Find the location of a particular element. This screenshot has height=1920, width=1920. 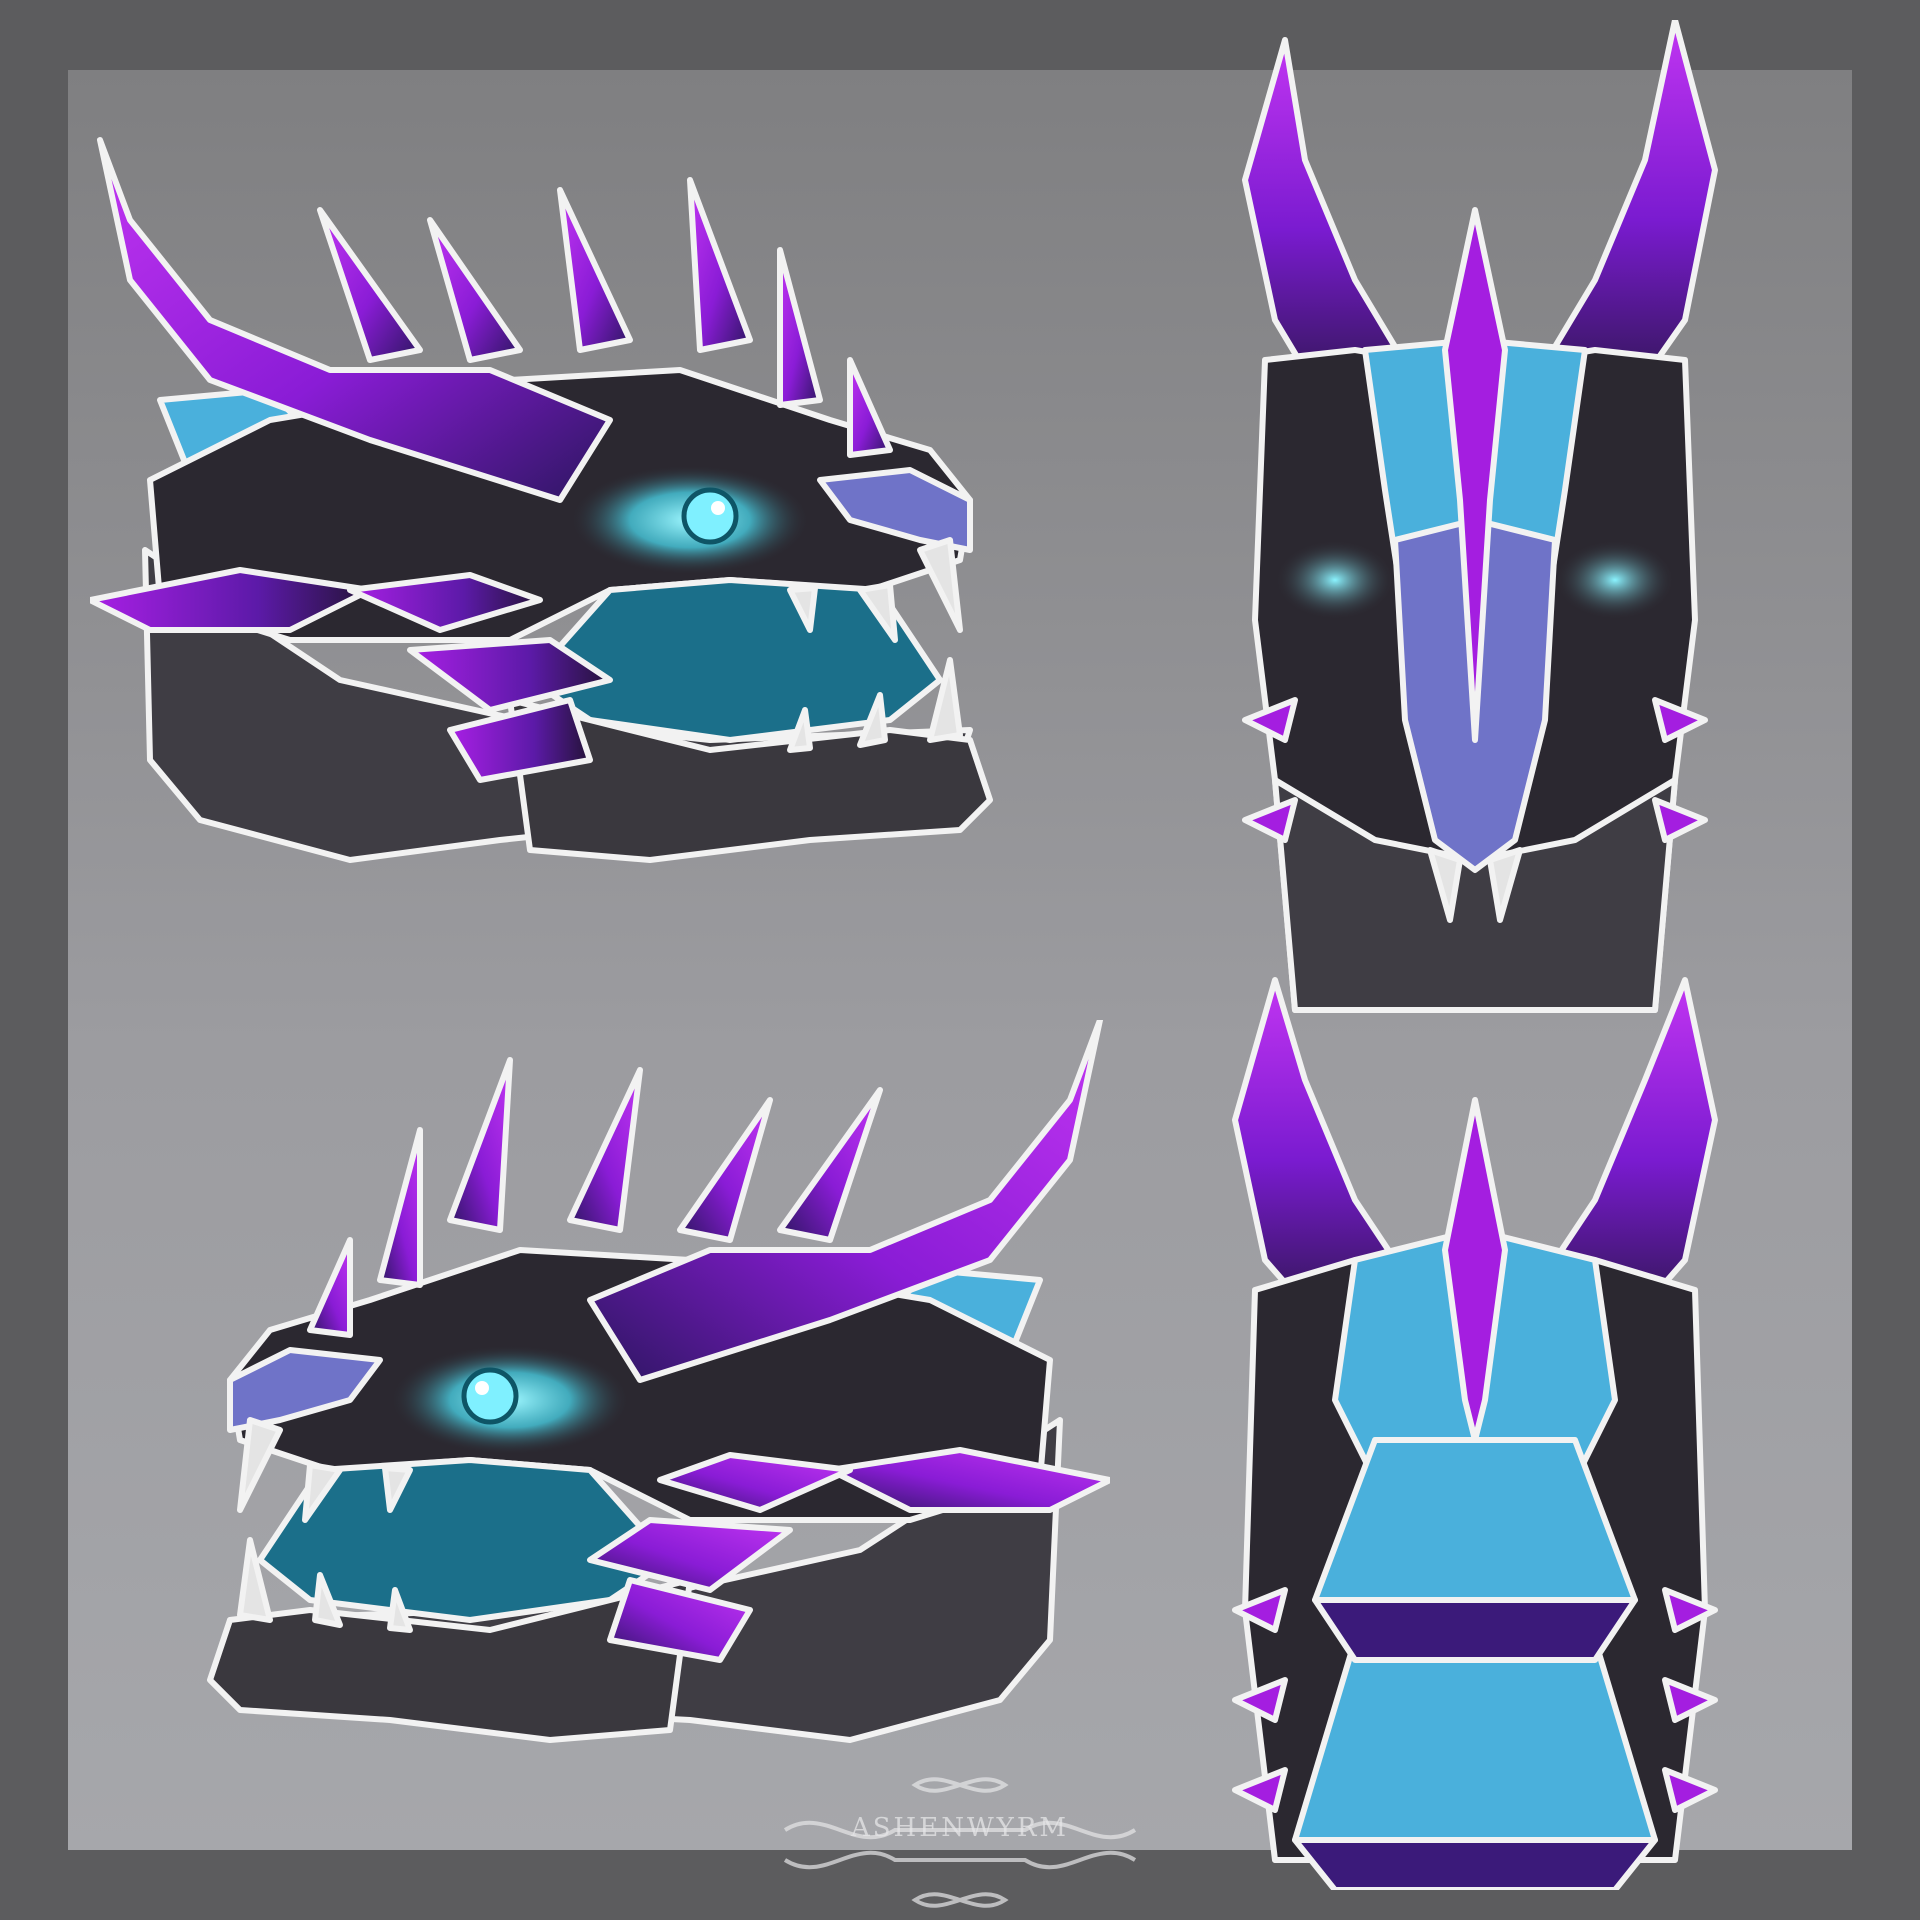

watermark-text: ASHENWYRM is located at coordinates (960, 1828).